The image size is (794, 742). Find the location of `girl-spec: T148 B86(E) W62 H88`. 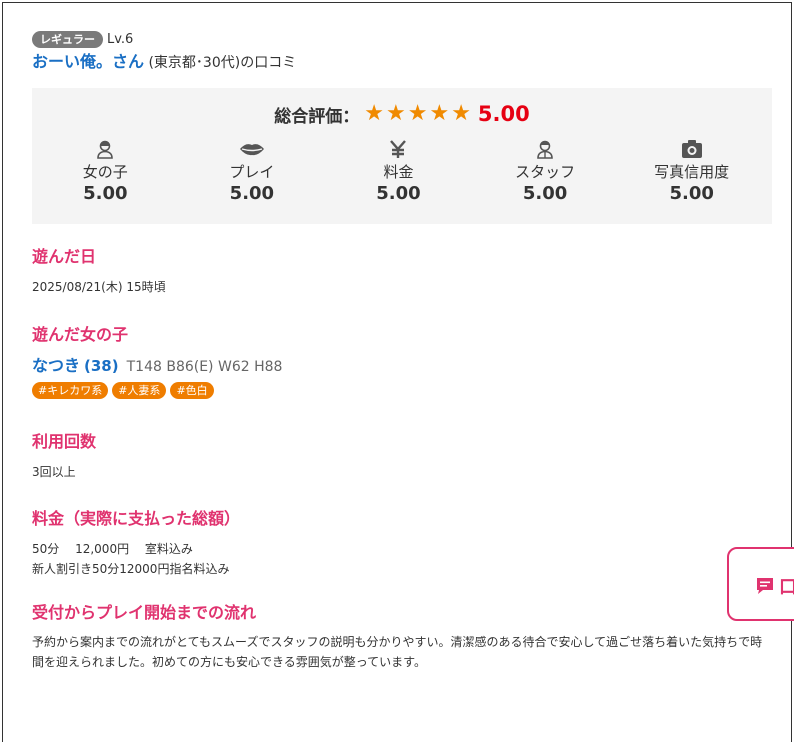

girl-spec: T148 B86(E) W62 H88 is located at coordinates (204, 367).